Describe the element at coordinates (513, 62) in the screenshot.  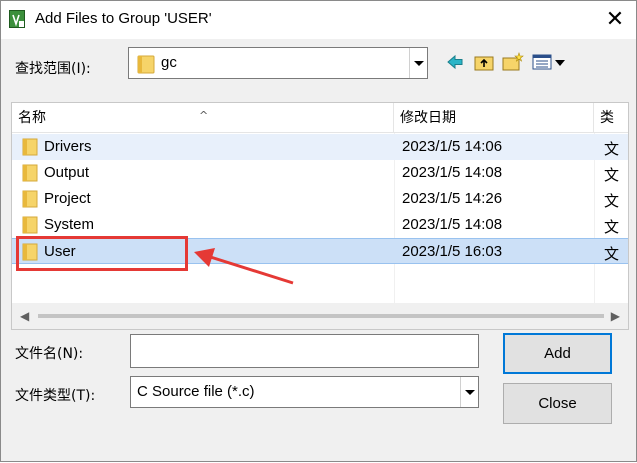
I see `new-folder-icon` at that location.